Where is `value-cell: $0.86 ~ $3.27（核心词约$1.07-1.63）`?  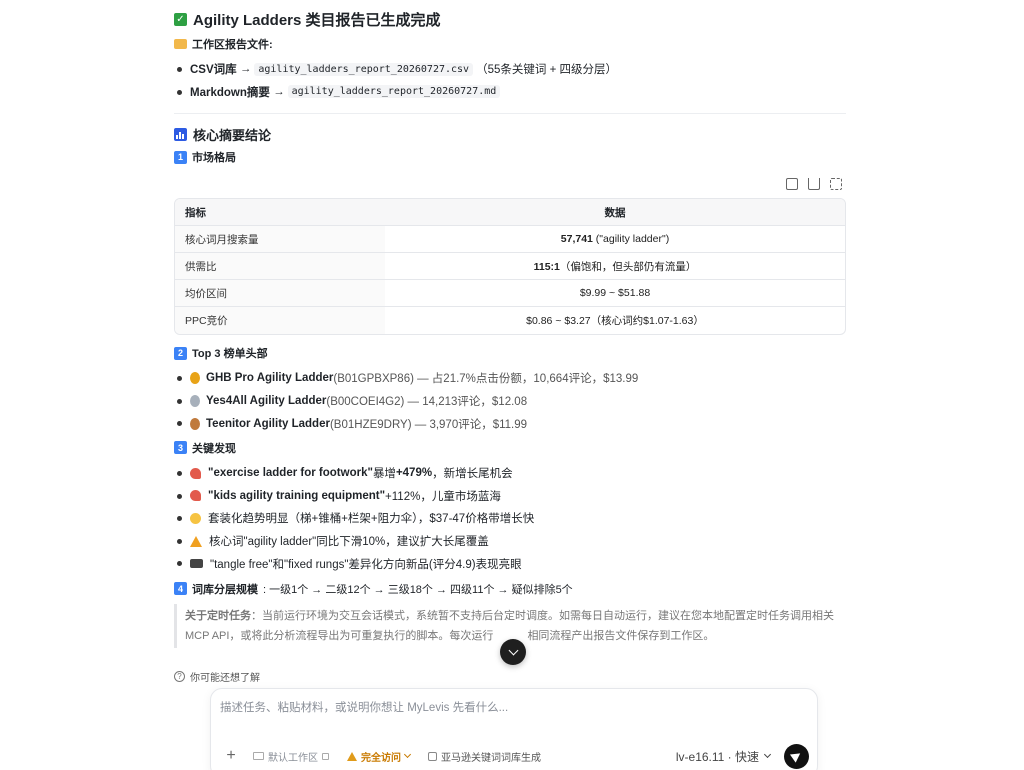 value-cell: $0.86 ~ $3.27（核心词约$1.07-1.63） is located at coordinates (615, 321).